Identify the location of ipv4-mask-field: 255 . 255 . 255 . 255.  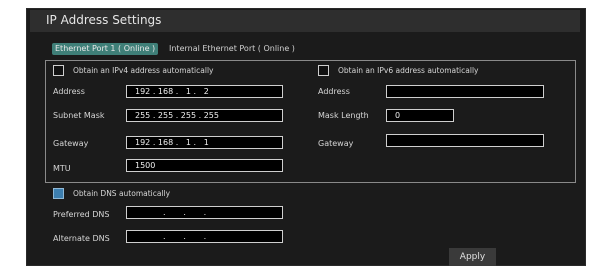
(204, 115).